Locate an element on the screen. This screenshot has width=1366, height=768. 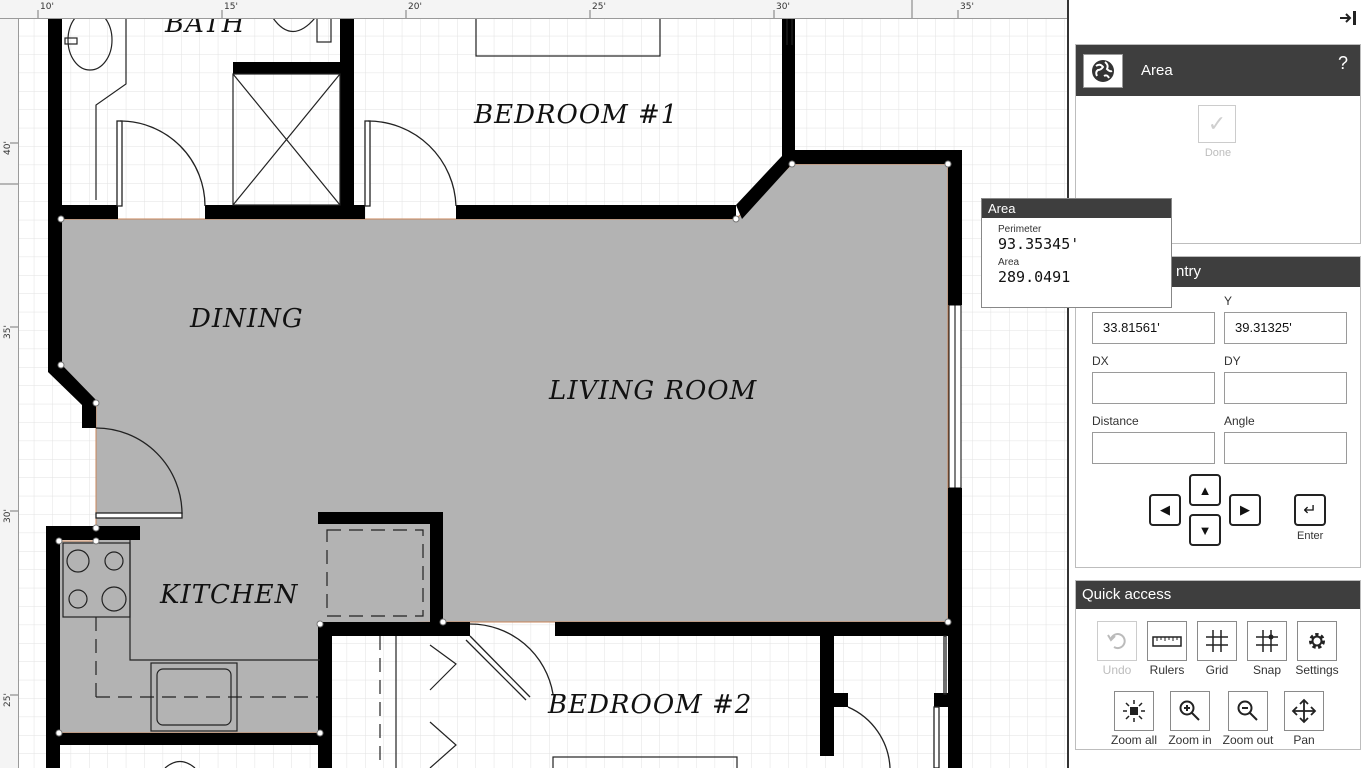
pan-button: Pan is located at coordinates (1304, 719).